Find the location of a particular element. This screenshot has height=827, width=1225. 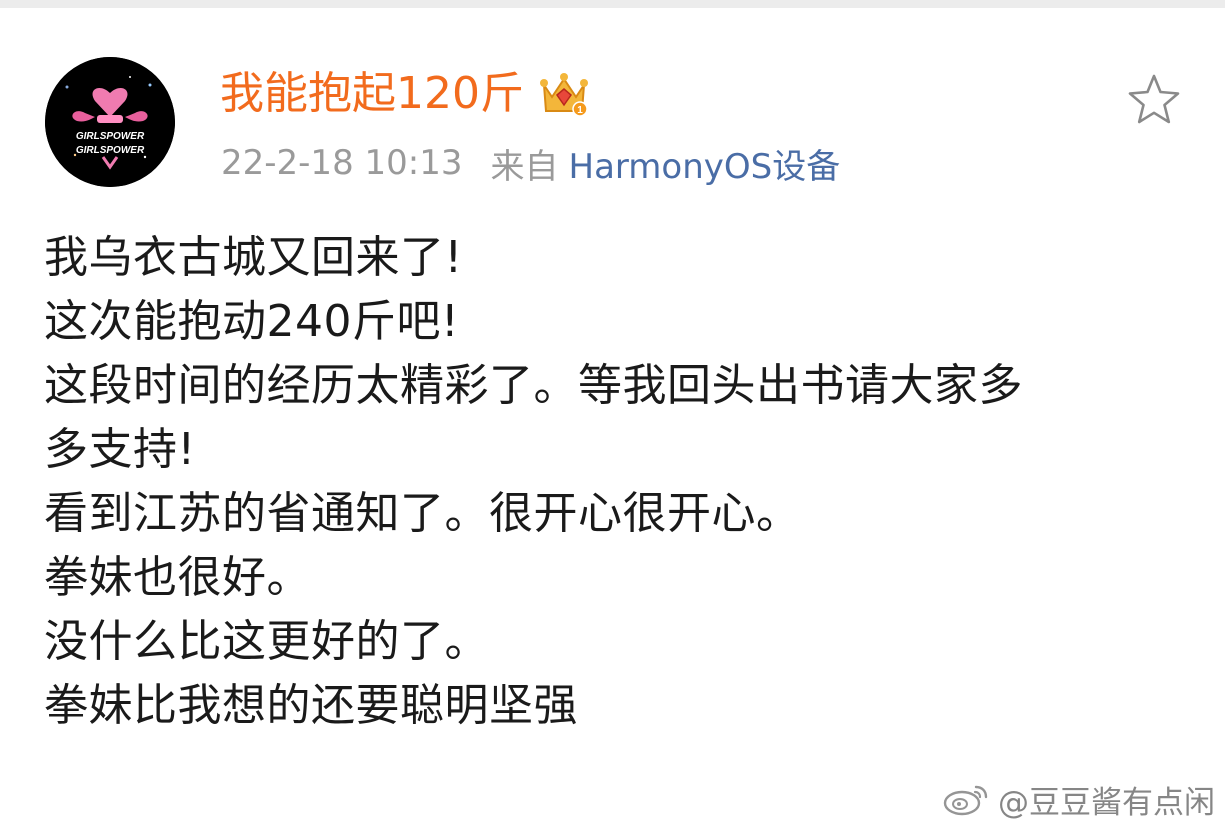

timestamp: 22-2-18 10:13 is located at coordinates (342, 163).